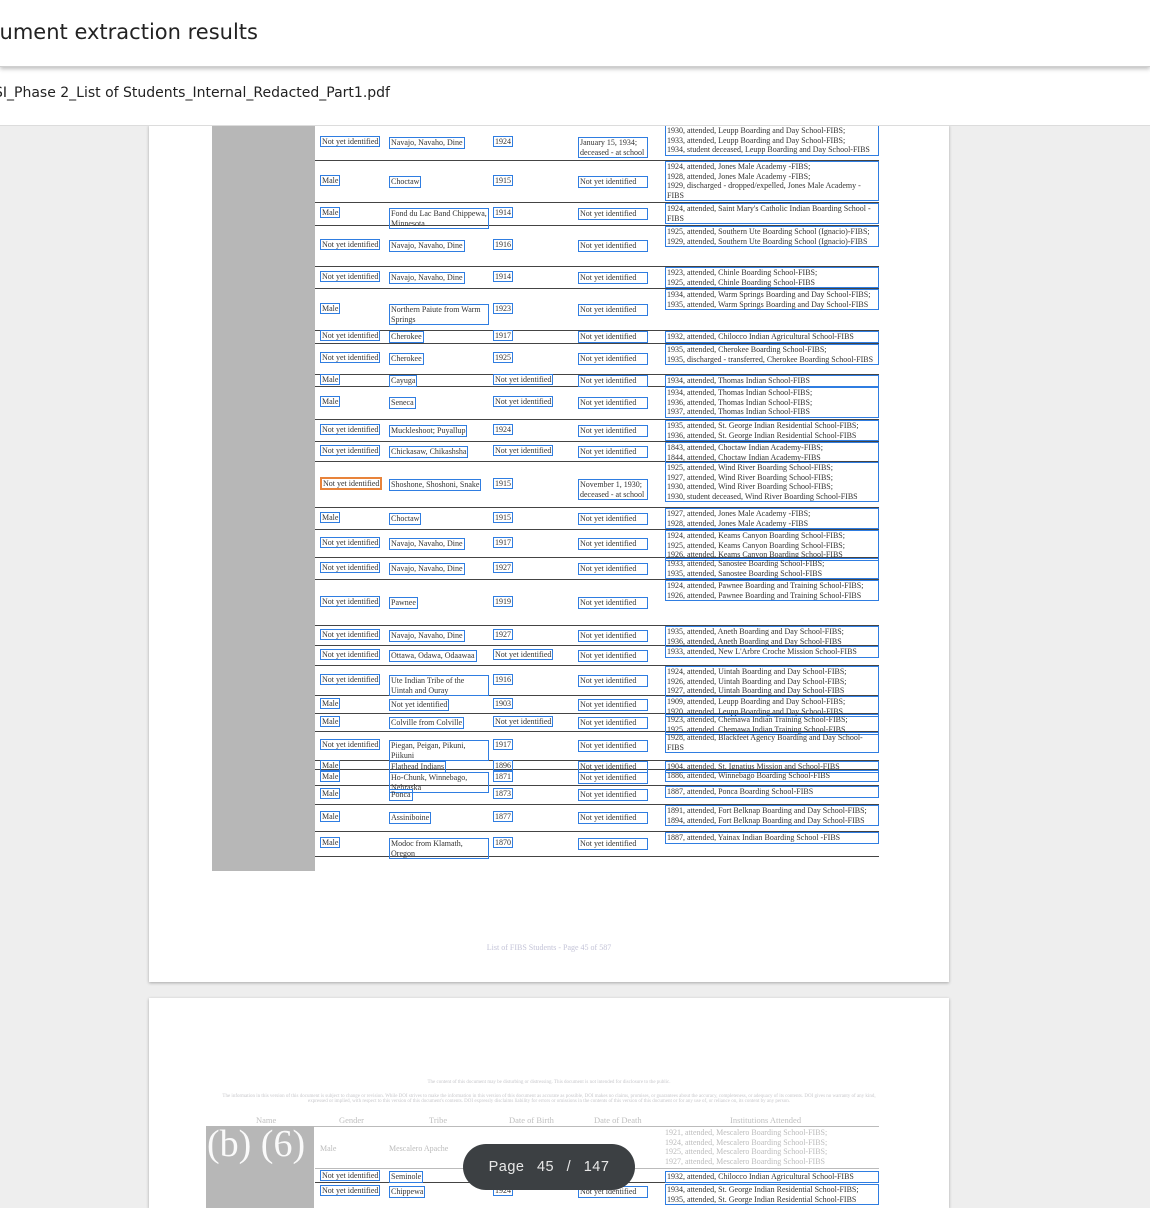 The width and height of the screenshot is (1150, 1208). What do you see at coordinates (503, 357) in the screenshot?
I see `birth-cell: 1925` at bounding box center [503, 357].